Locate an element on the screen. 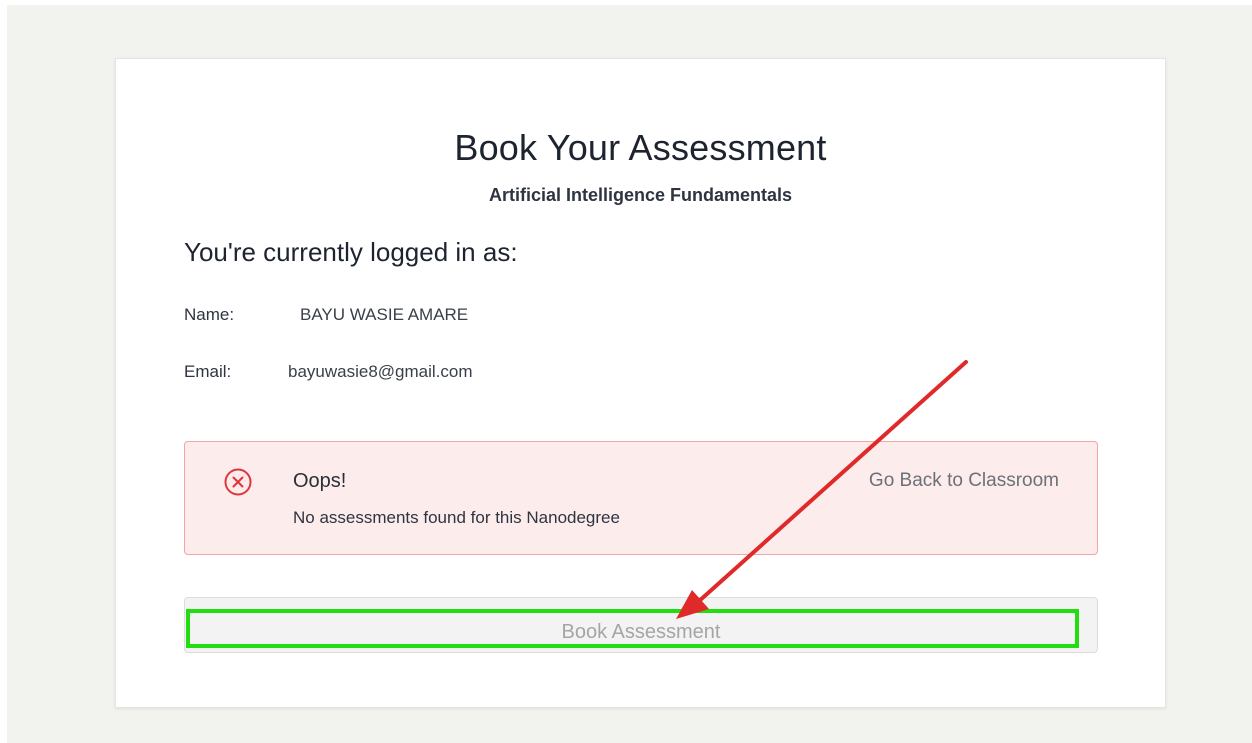 The height and width of the screenshot is (743, 1252). alert-title: Oops! is located at coordinates (320, 481).